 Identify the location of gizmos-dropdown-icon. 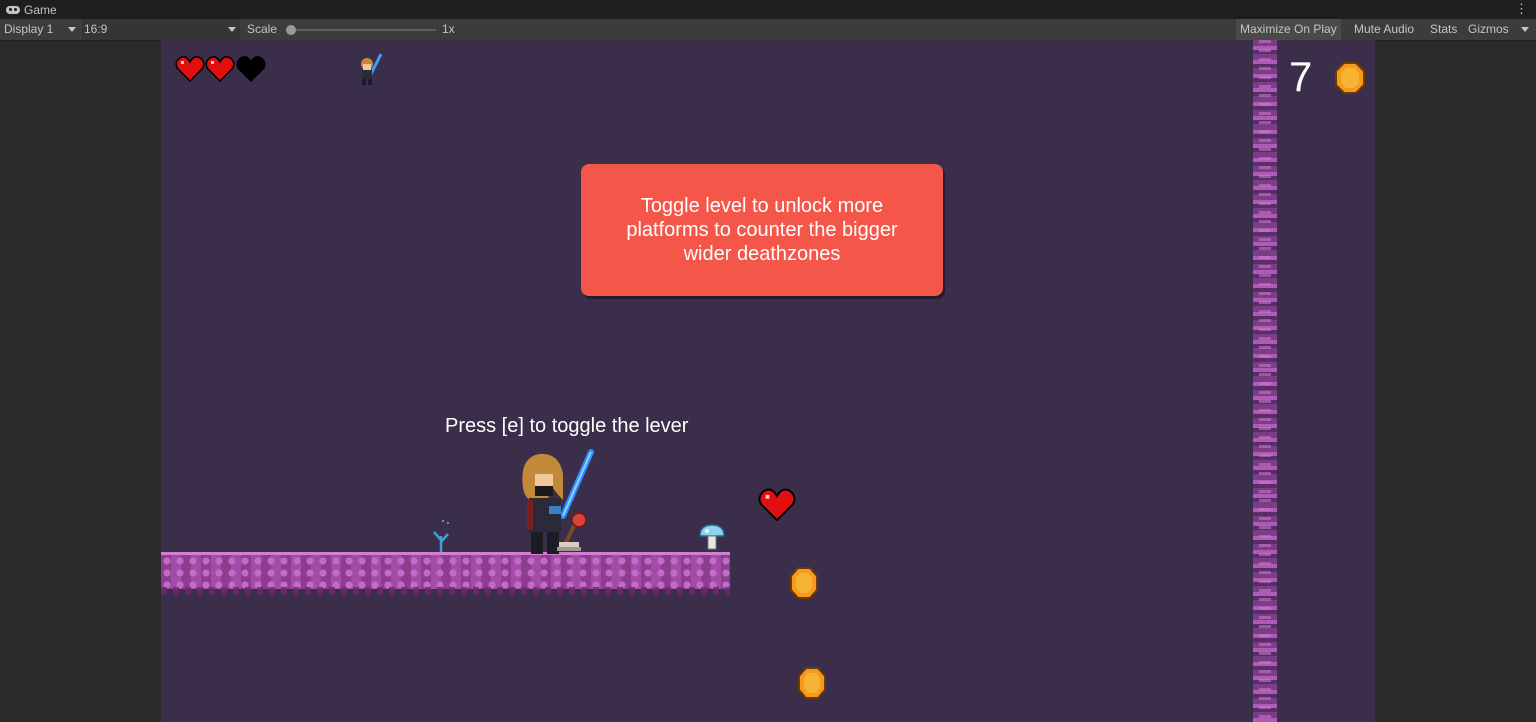
(1525, 29).